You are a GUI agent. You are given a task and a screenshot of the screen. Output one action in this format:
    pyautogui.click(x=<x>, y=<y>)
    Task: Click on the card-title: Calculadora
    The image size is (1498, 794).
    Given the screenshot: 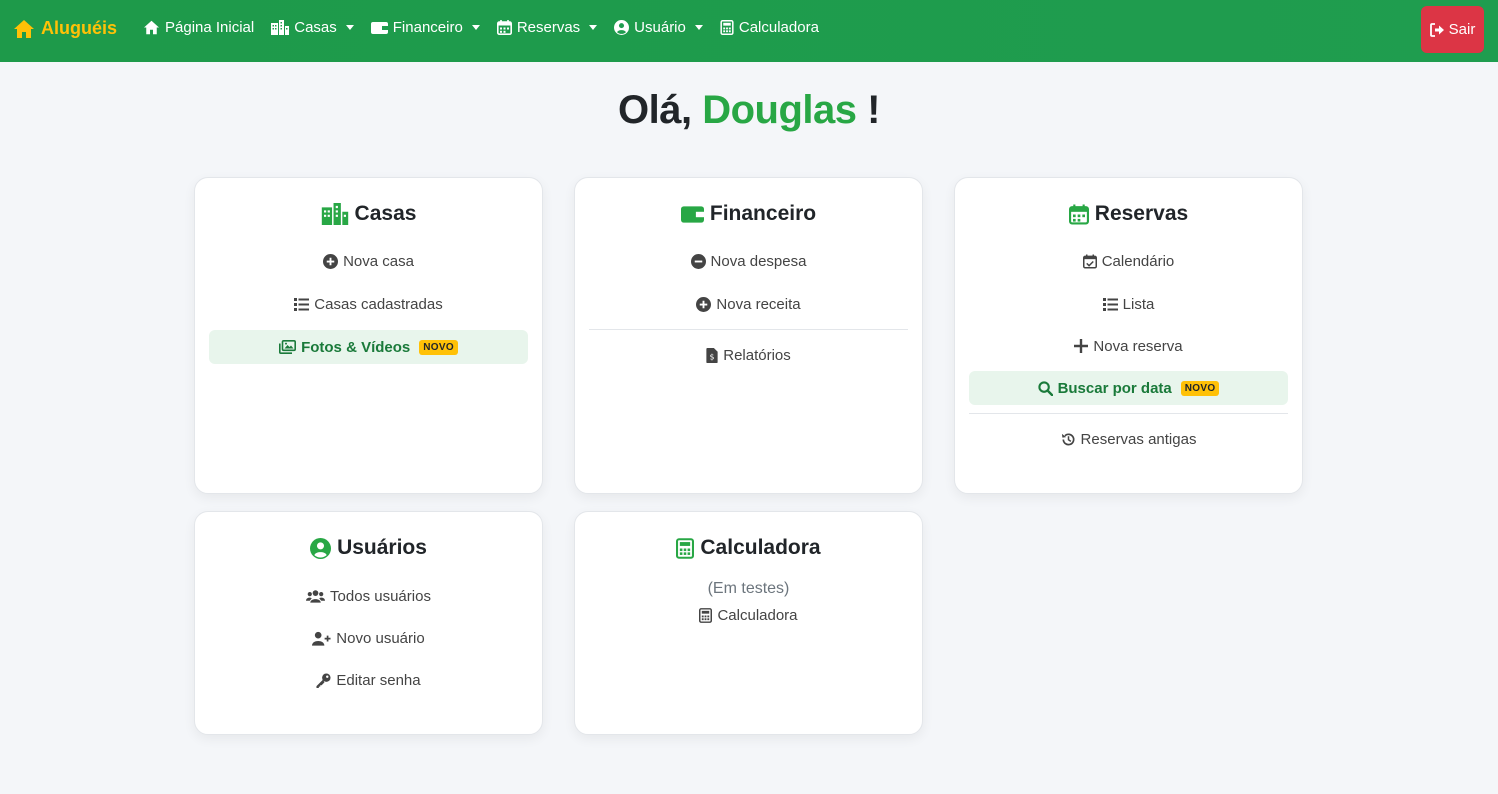 What is the action you would take?
    pyautogui.click(x=748, y=548)
    